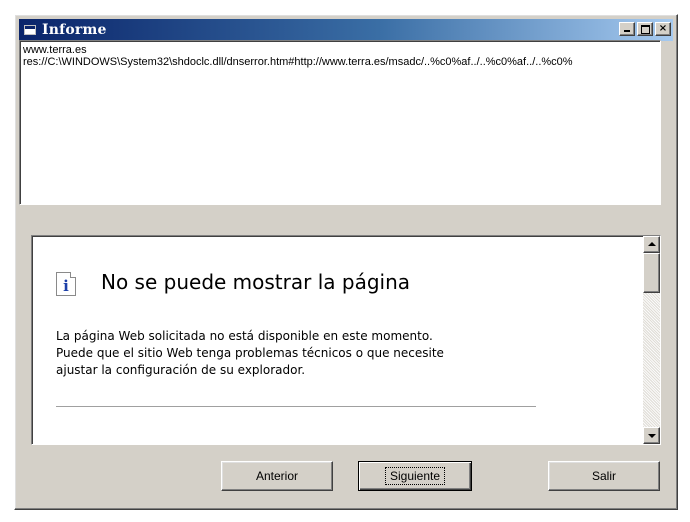  I want to click on info-icon: i, so click(66, 284).